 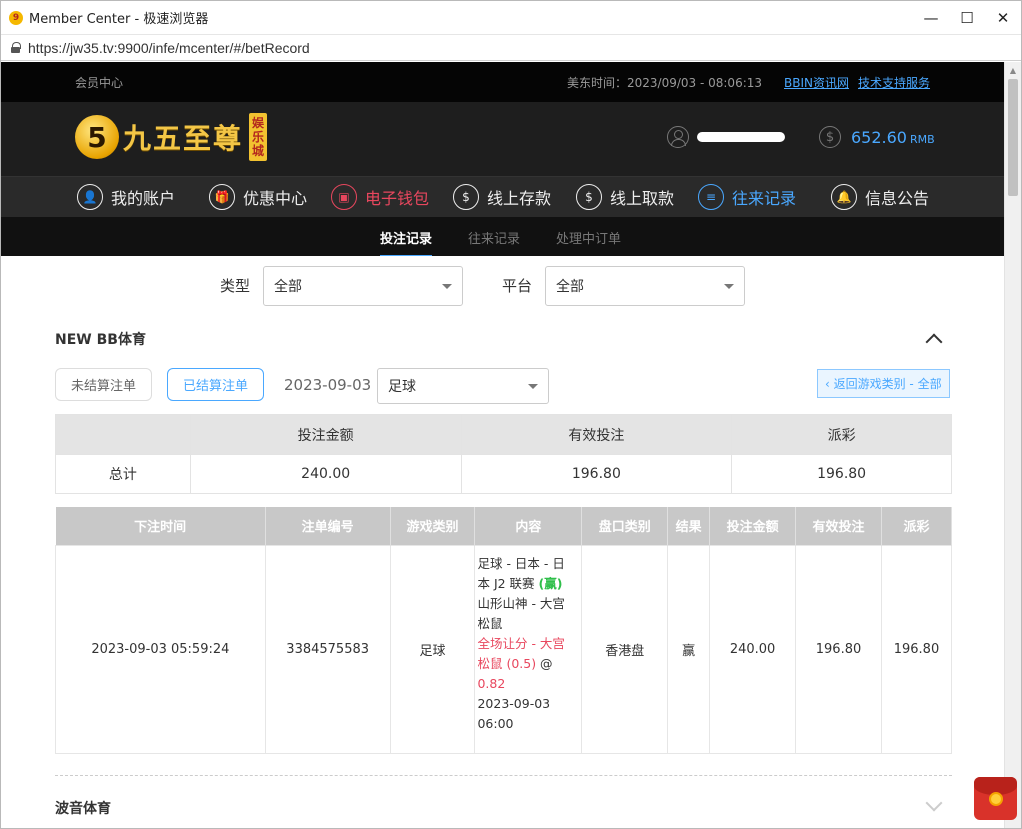 I want to click on tab-bet-records: 投注记录, so click(x=406, y=243).